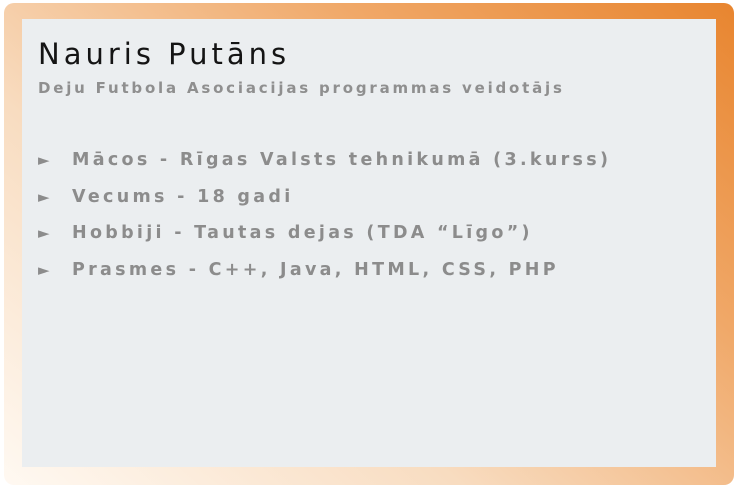 Image resolution: width=736 pixels, height=488 pixels. Describe the element at coordinates (183, 196) in the screenshot. I see `fact-age-text: Vecums - 18 gadi` at that location.